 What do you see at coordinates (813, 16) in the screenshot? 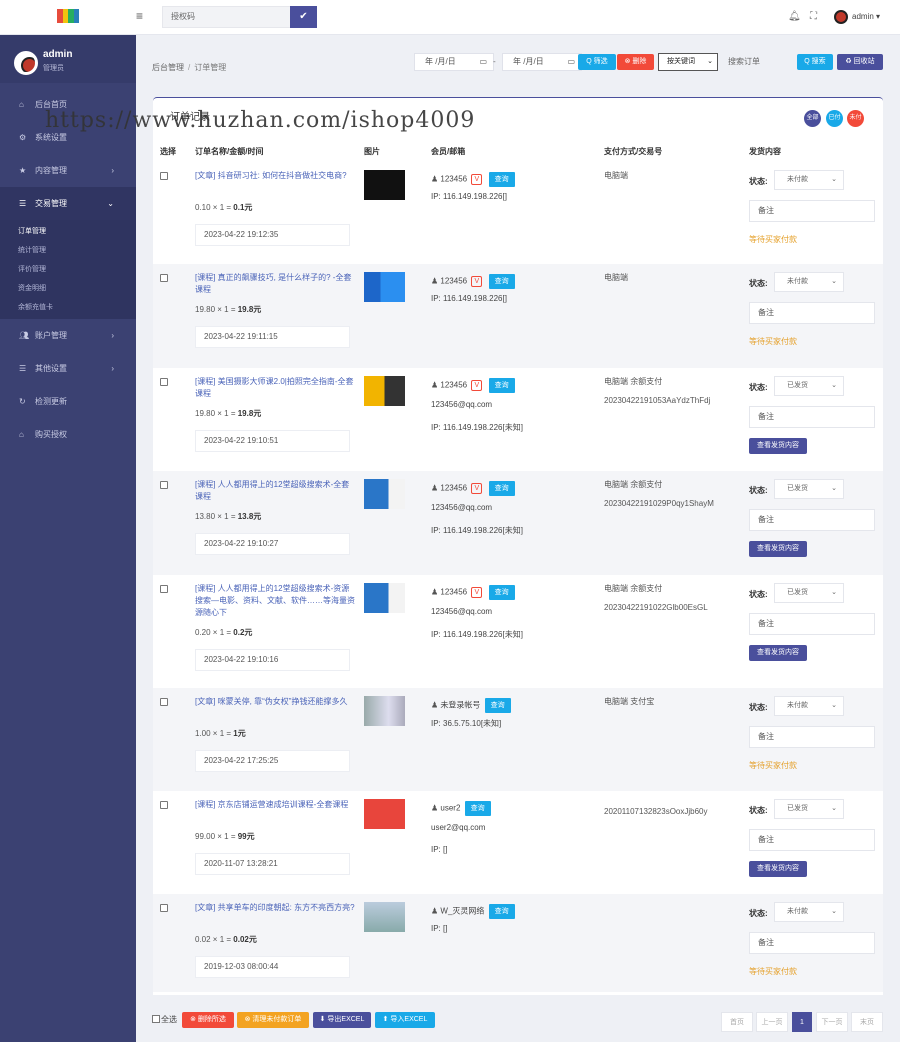
I see `fullscreen-icon: ⛶` at bounding box center [813, 16].